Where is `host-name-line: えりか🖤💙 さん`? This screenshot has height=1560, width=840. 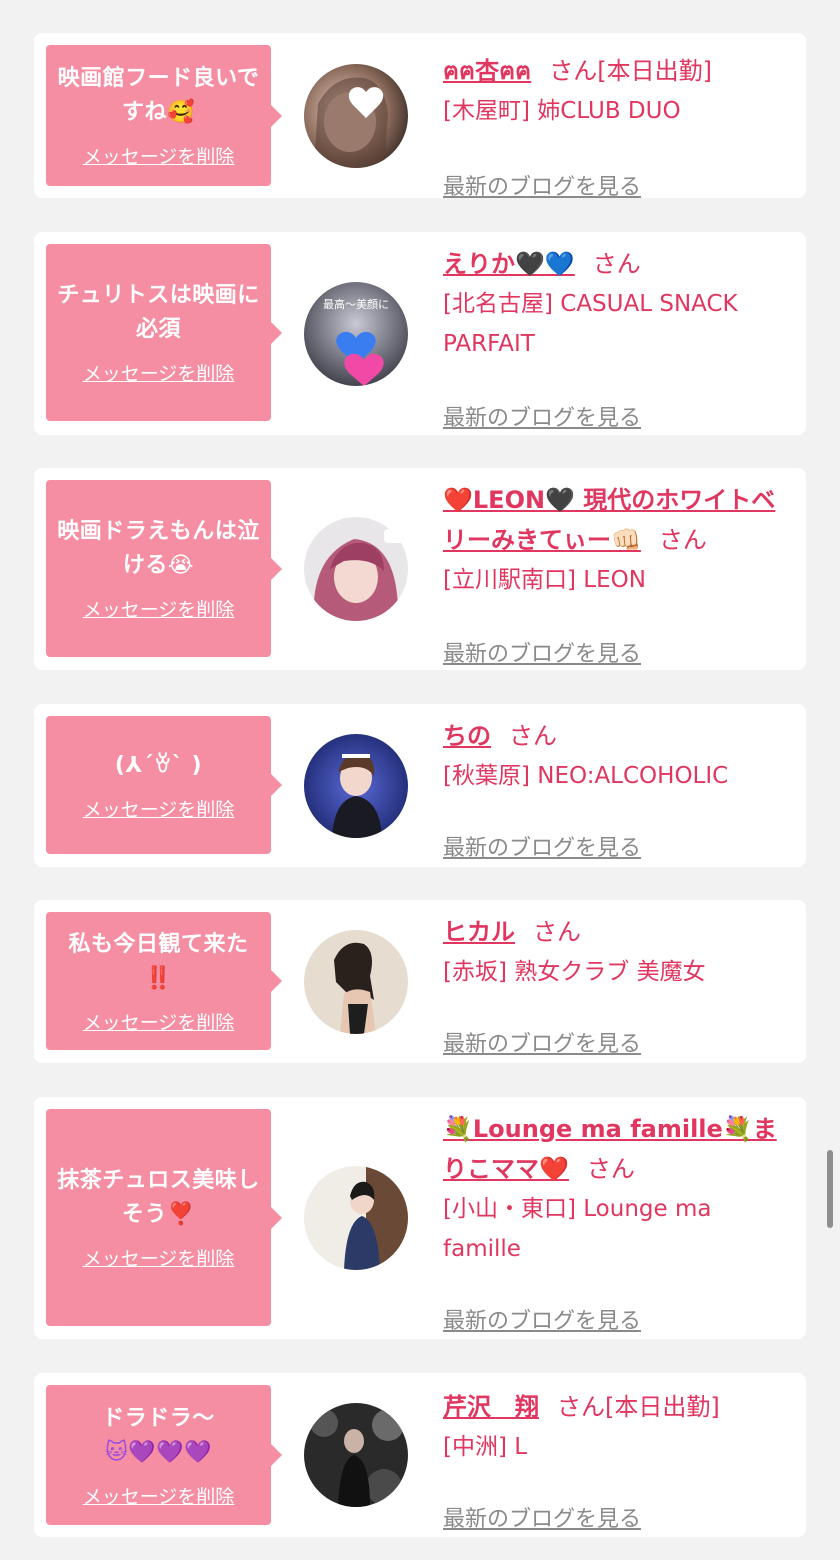 host-name-line: えりか🖤💙 さん is located at coordinates (617, 264).